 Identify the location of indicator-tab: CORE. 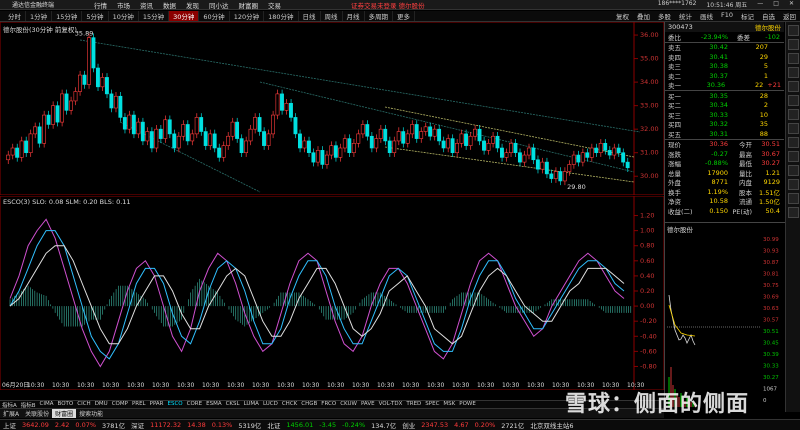
(194, 404).